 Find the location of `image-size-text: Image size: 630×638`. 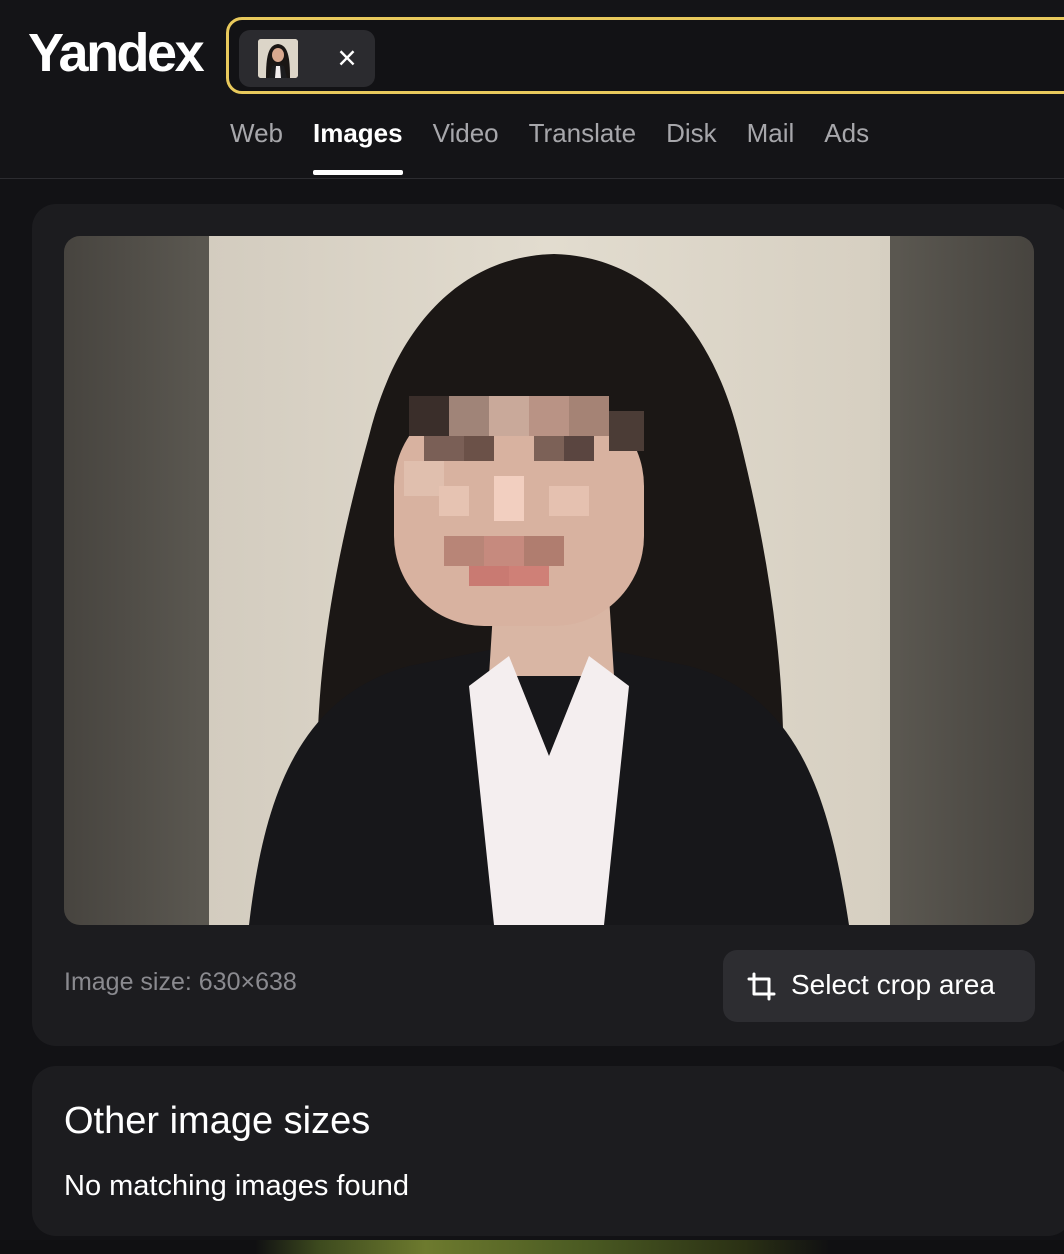

image-size-text: Image size: 630×638 is located at coordinates (180, 982).